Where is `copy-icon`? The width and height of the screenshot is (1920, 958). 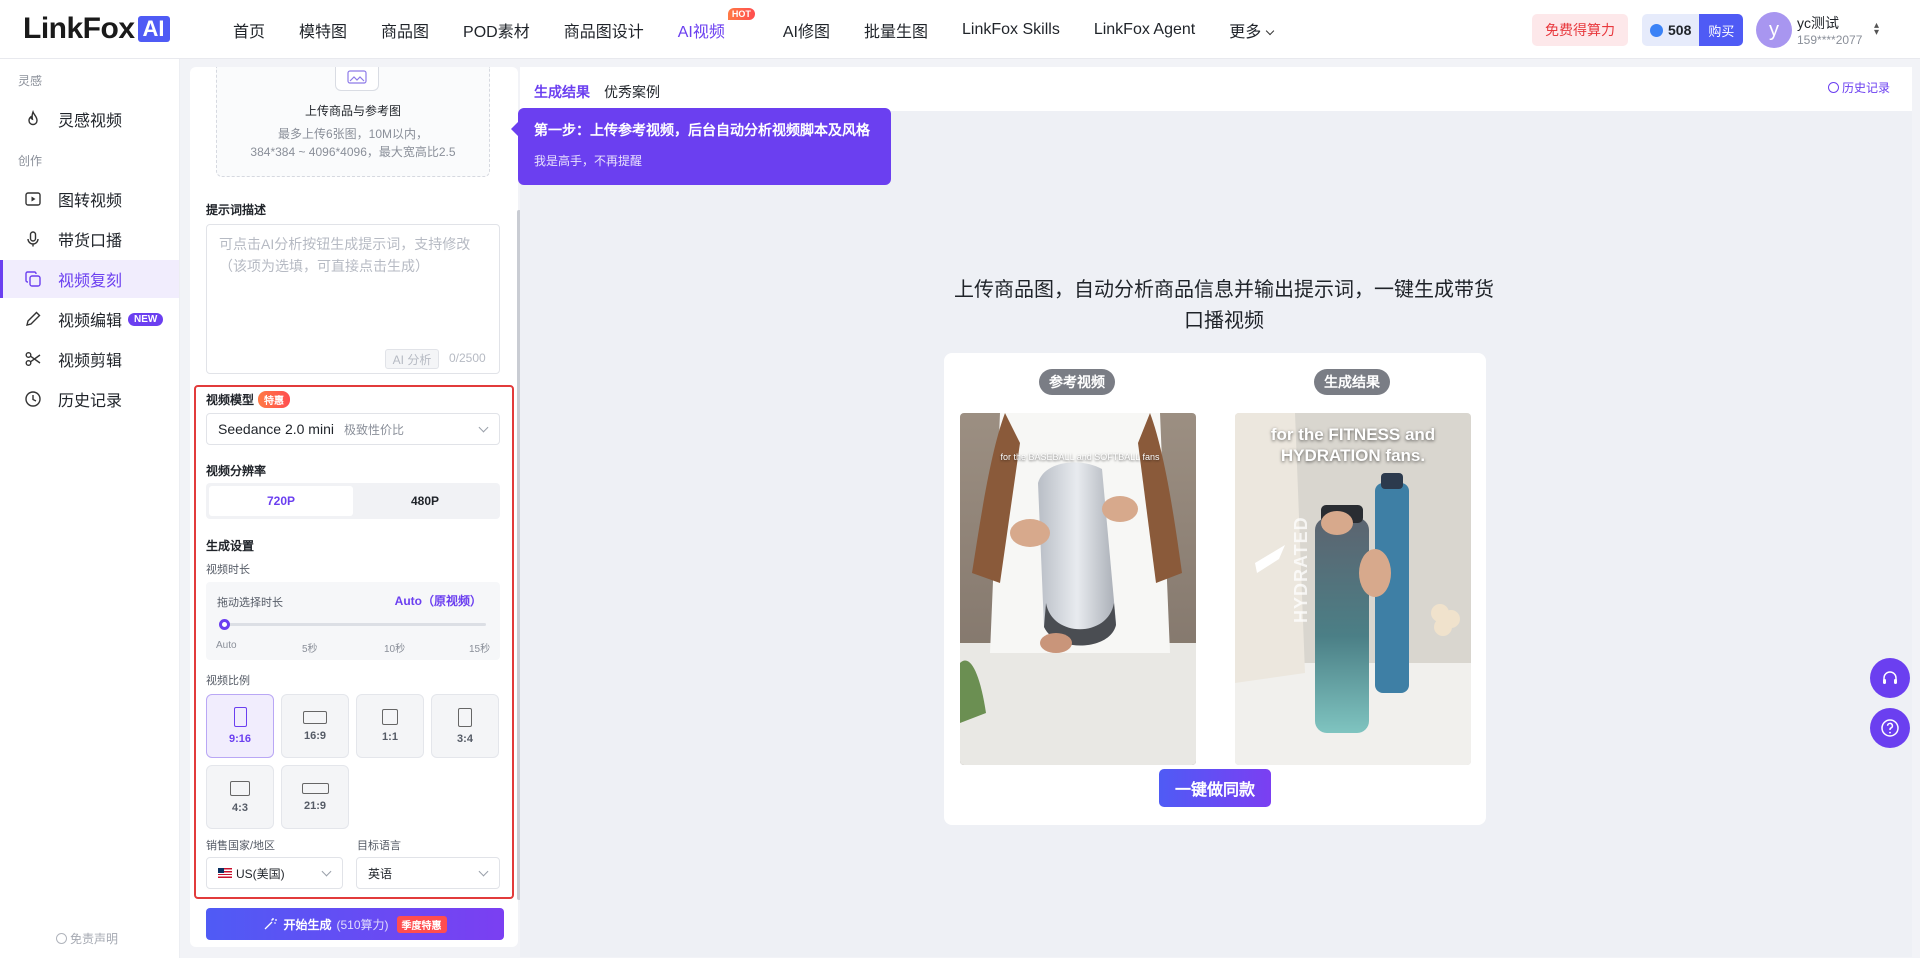 copy-icon is located at coordinates (33, 279).